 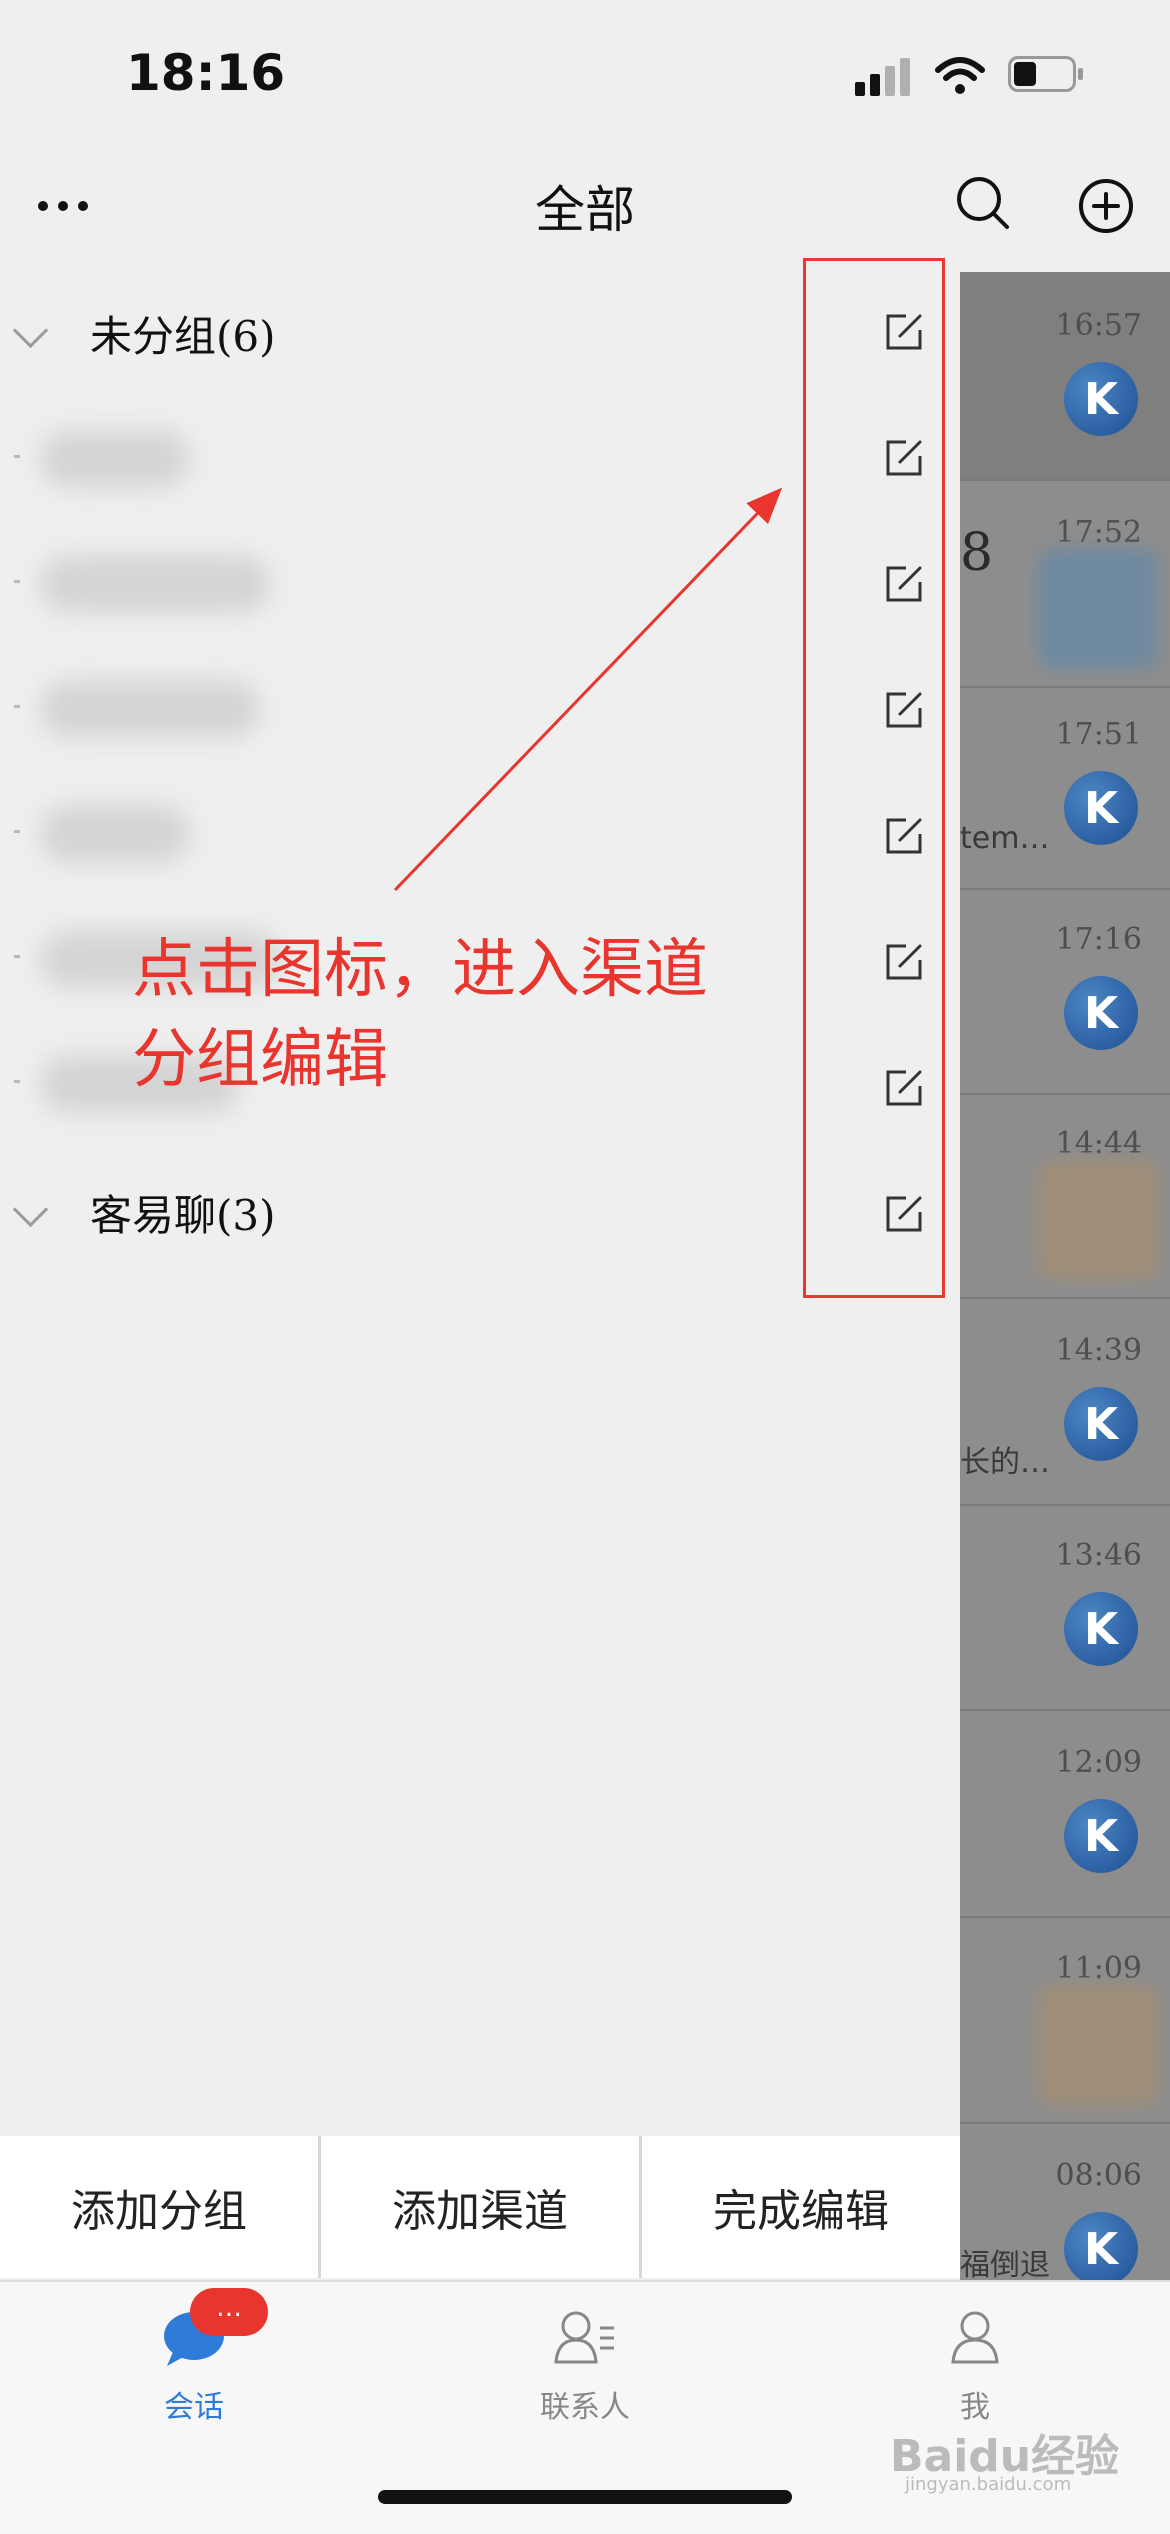 I want to click on chat-row: 13:46, so click(x=1065, y=1606).